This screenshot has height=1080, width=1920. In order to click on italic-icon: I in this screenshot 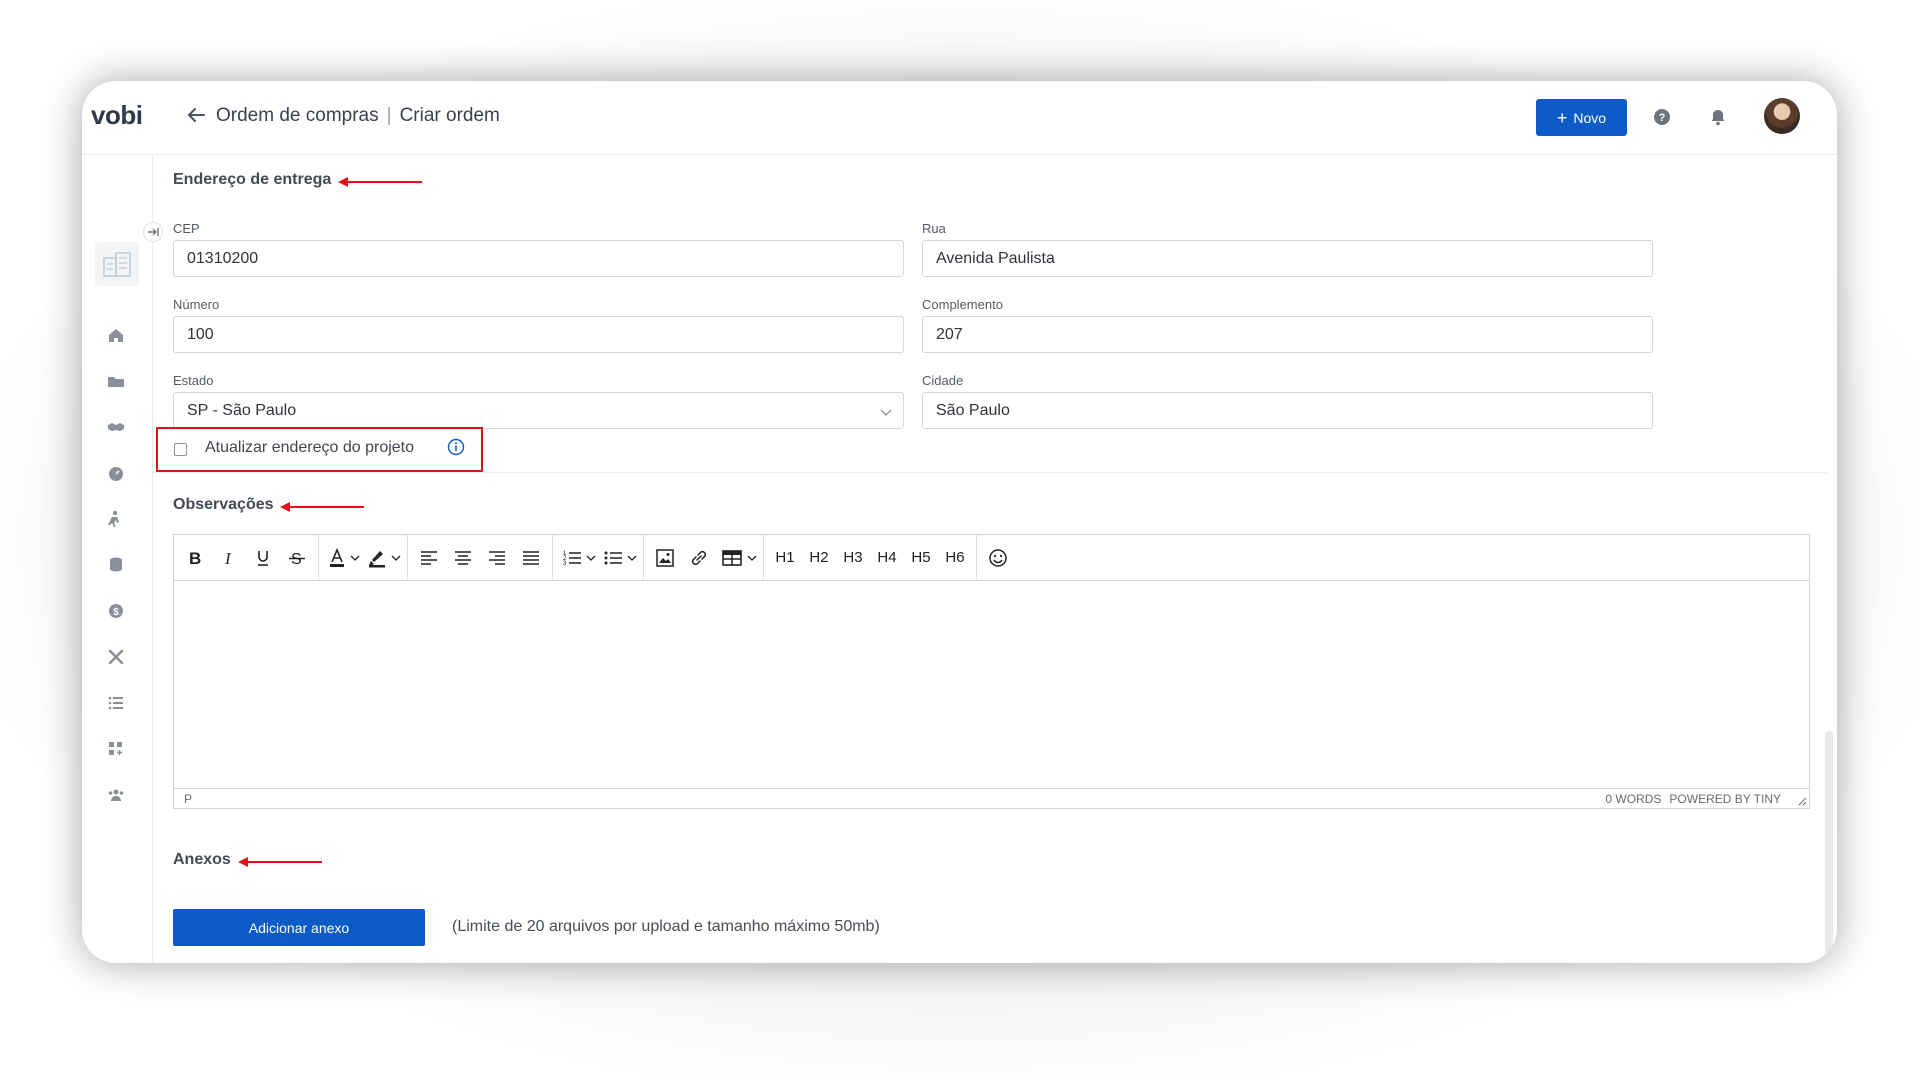, I will do `click(228, 558)`.